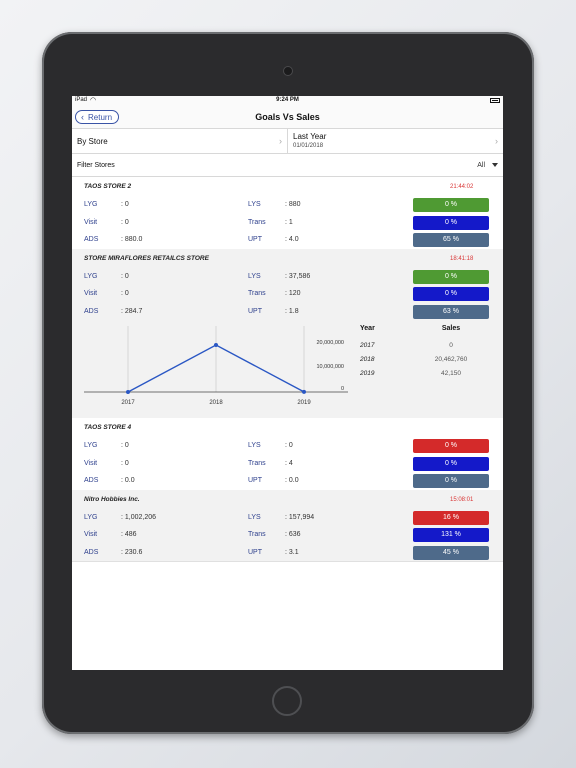 The width and height of the screenshot is (576, 768). What do you see at coordinates (310, 136) in the screenshot?
I see `period-label: Last Year` at bounding box center [310, 136].